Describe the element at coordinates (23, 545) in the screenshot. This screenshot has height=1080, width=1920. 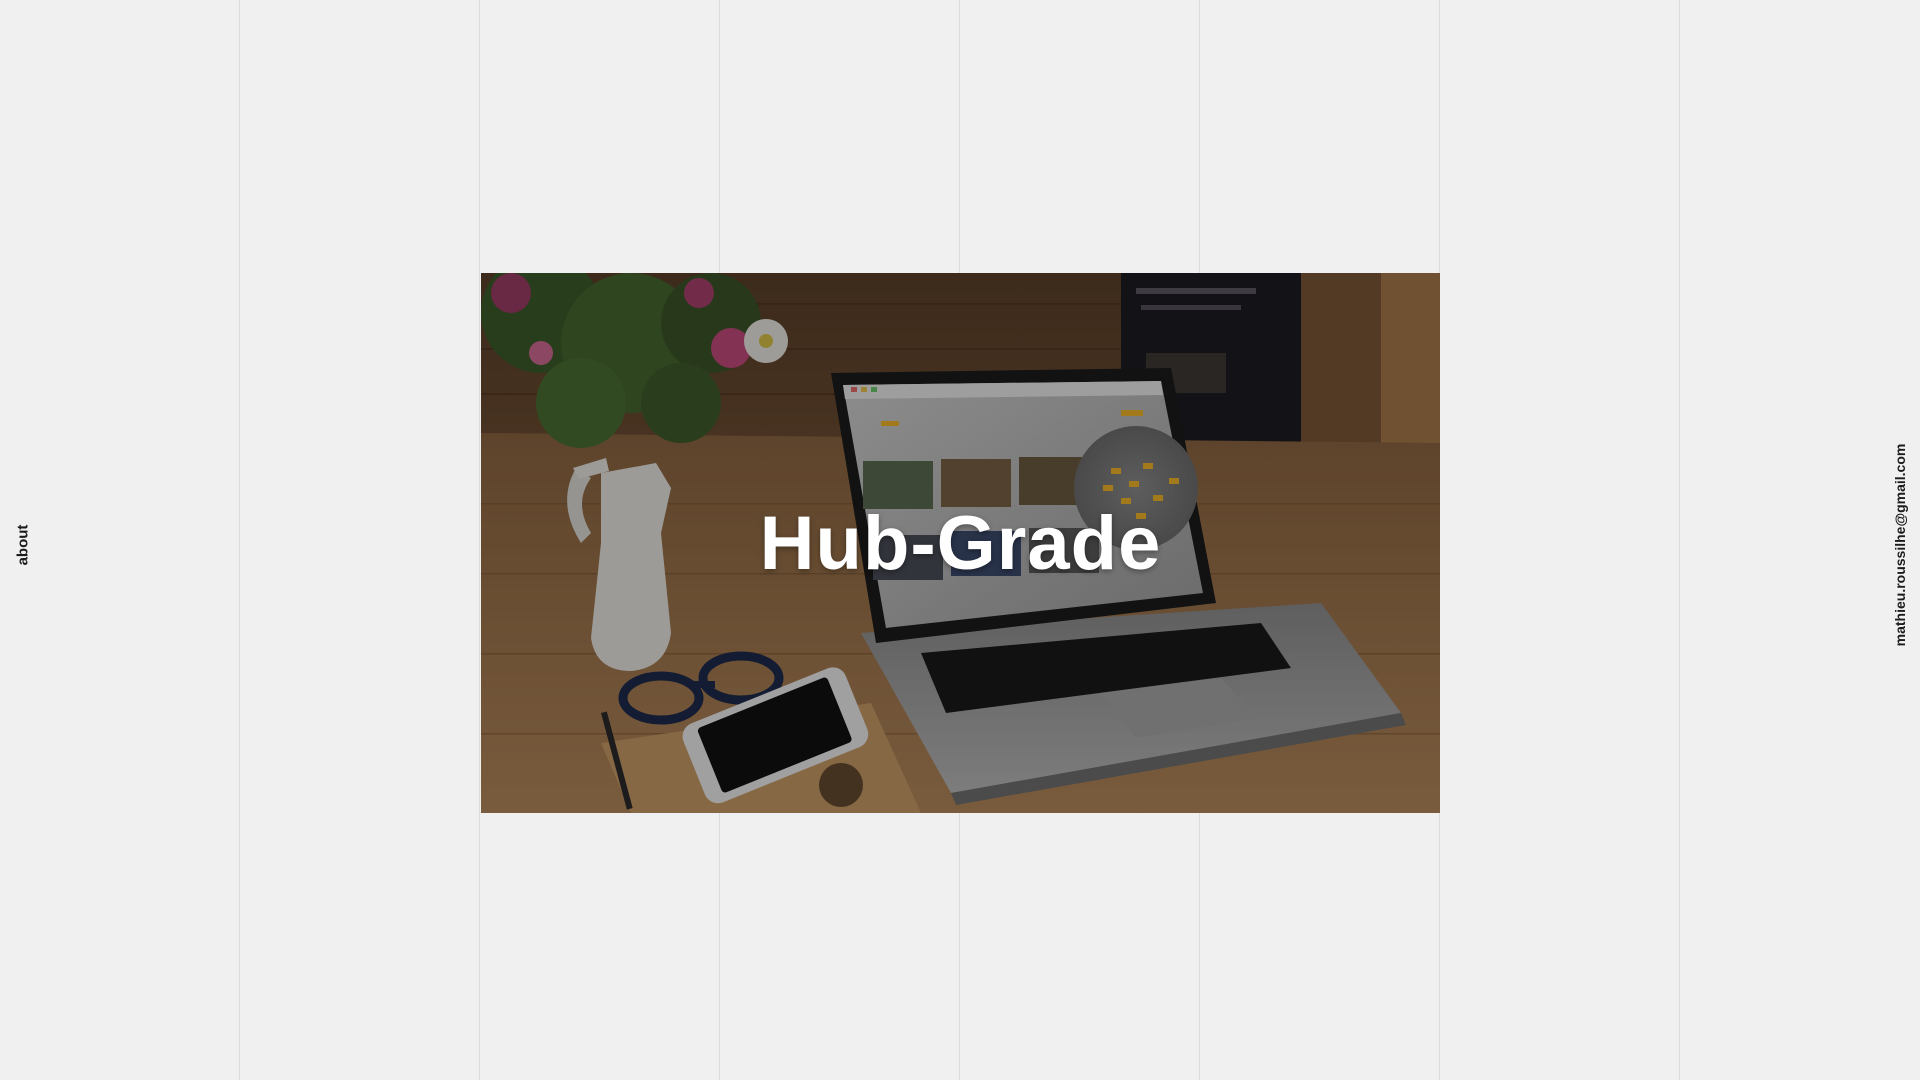
I see `about-link: about` at that location.